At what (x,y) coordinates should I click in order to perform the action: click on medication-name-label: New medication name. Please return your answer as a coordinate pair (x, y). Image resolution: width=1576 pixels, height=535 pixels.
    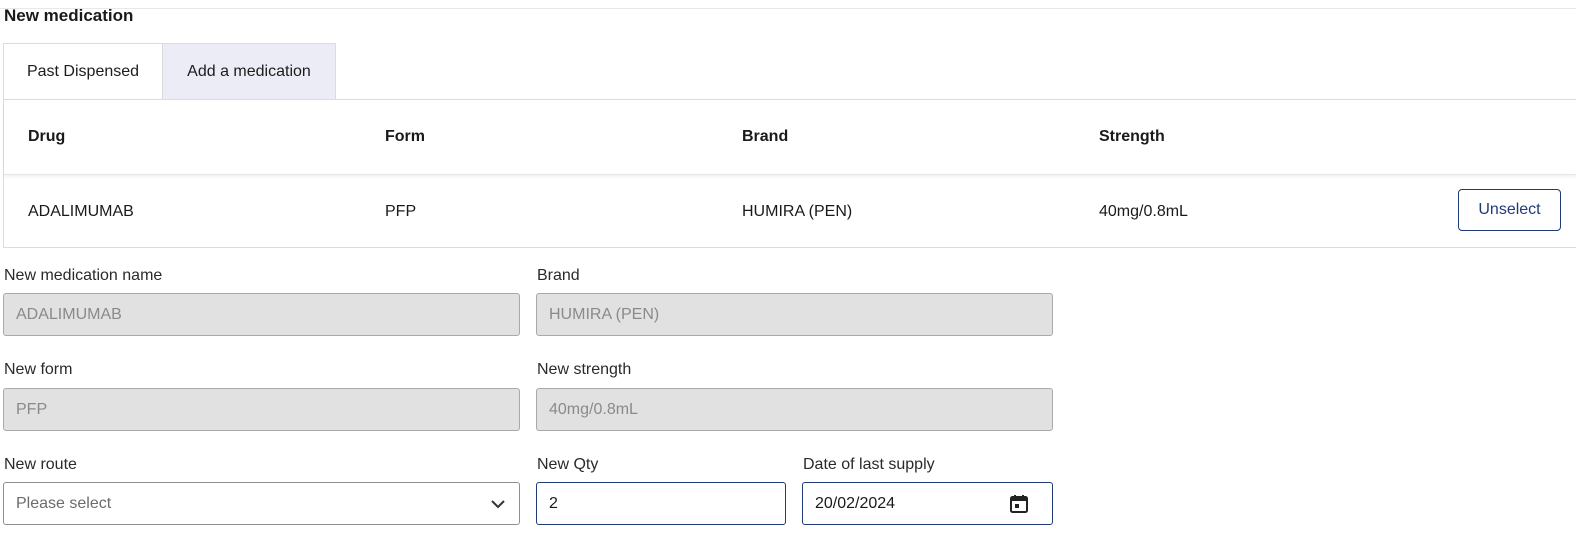
    Looking at the image, I should click on (83, 275).